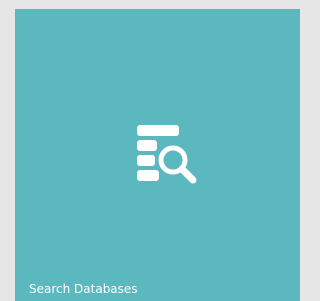 The height and width of the screenshot is (301, 320). I want to click on tile-label: Search Databases, so click(83, 289).